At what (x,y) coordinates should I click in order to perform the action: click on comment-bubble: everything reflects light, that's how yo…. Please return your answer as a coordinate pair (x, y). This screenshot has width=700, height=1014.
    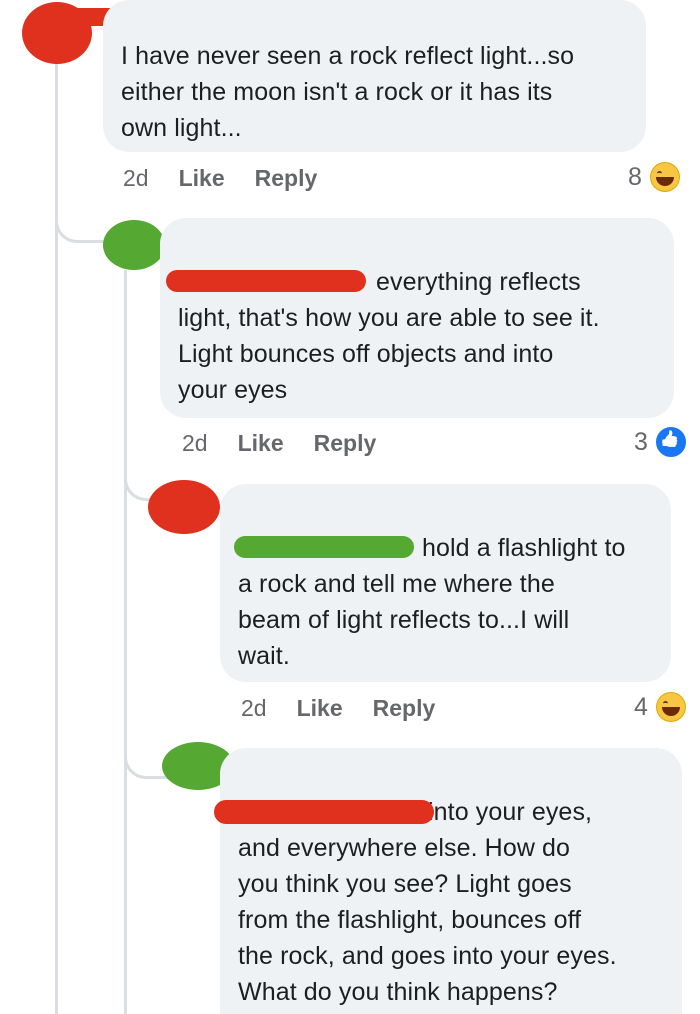
    Looking at the image, I should click on (417, 318).